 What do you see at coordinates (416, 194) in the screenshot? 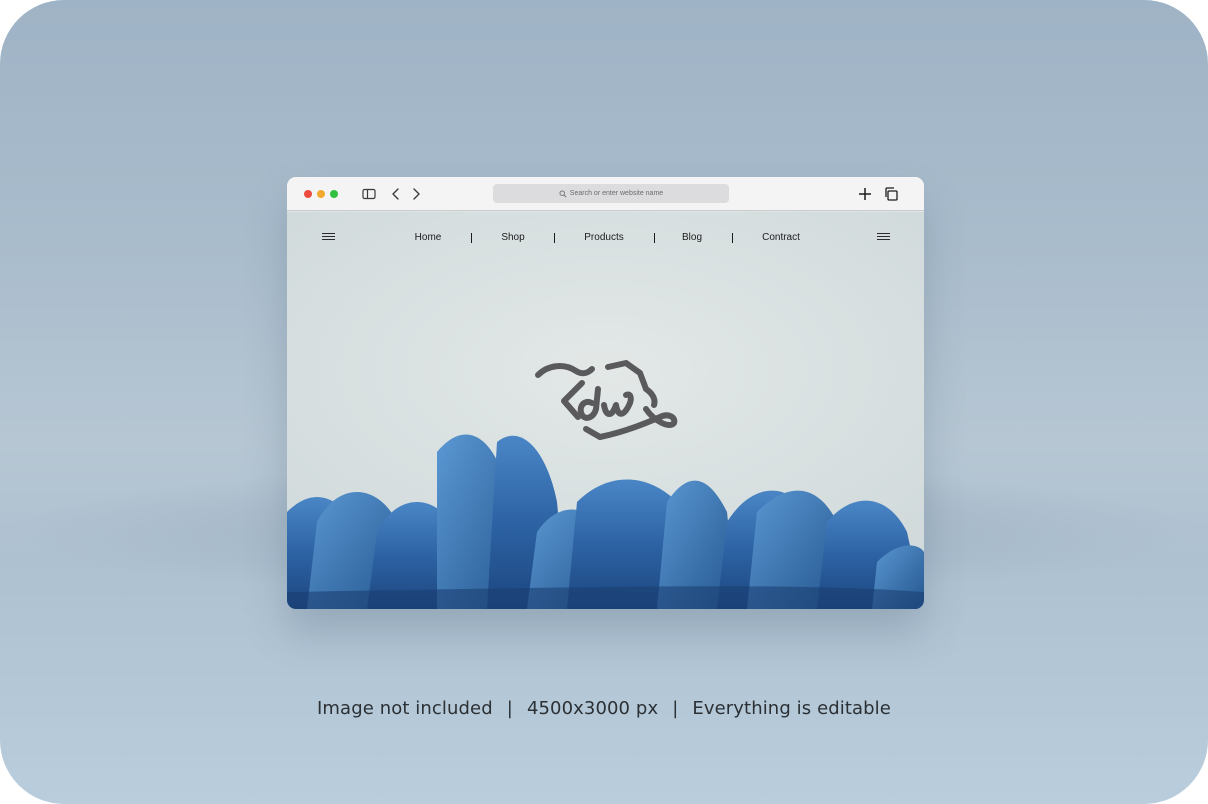
I see `forward-chevron-icon` at bounding box center [416, 194].